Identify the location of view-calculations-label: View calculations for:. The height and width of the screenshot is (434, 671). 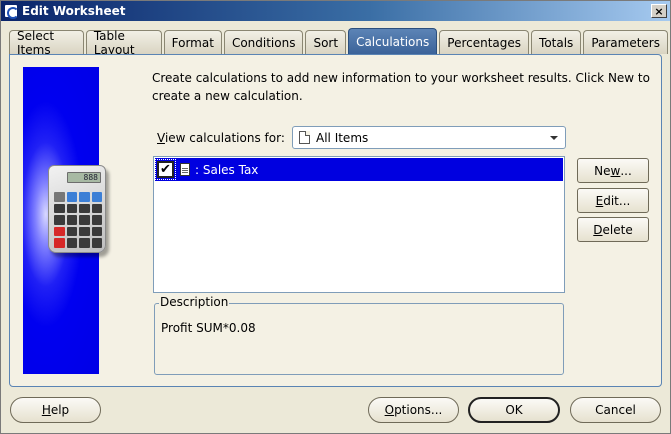
(221, 138).